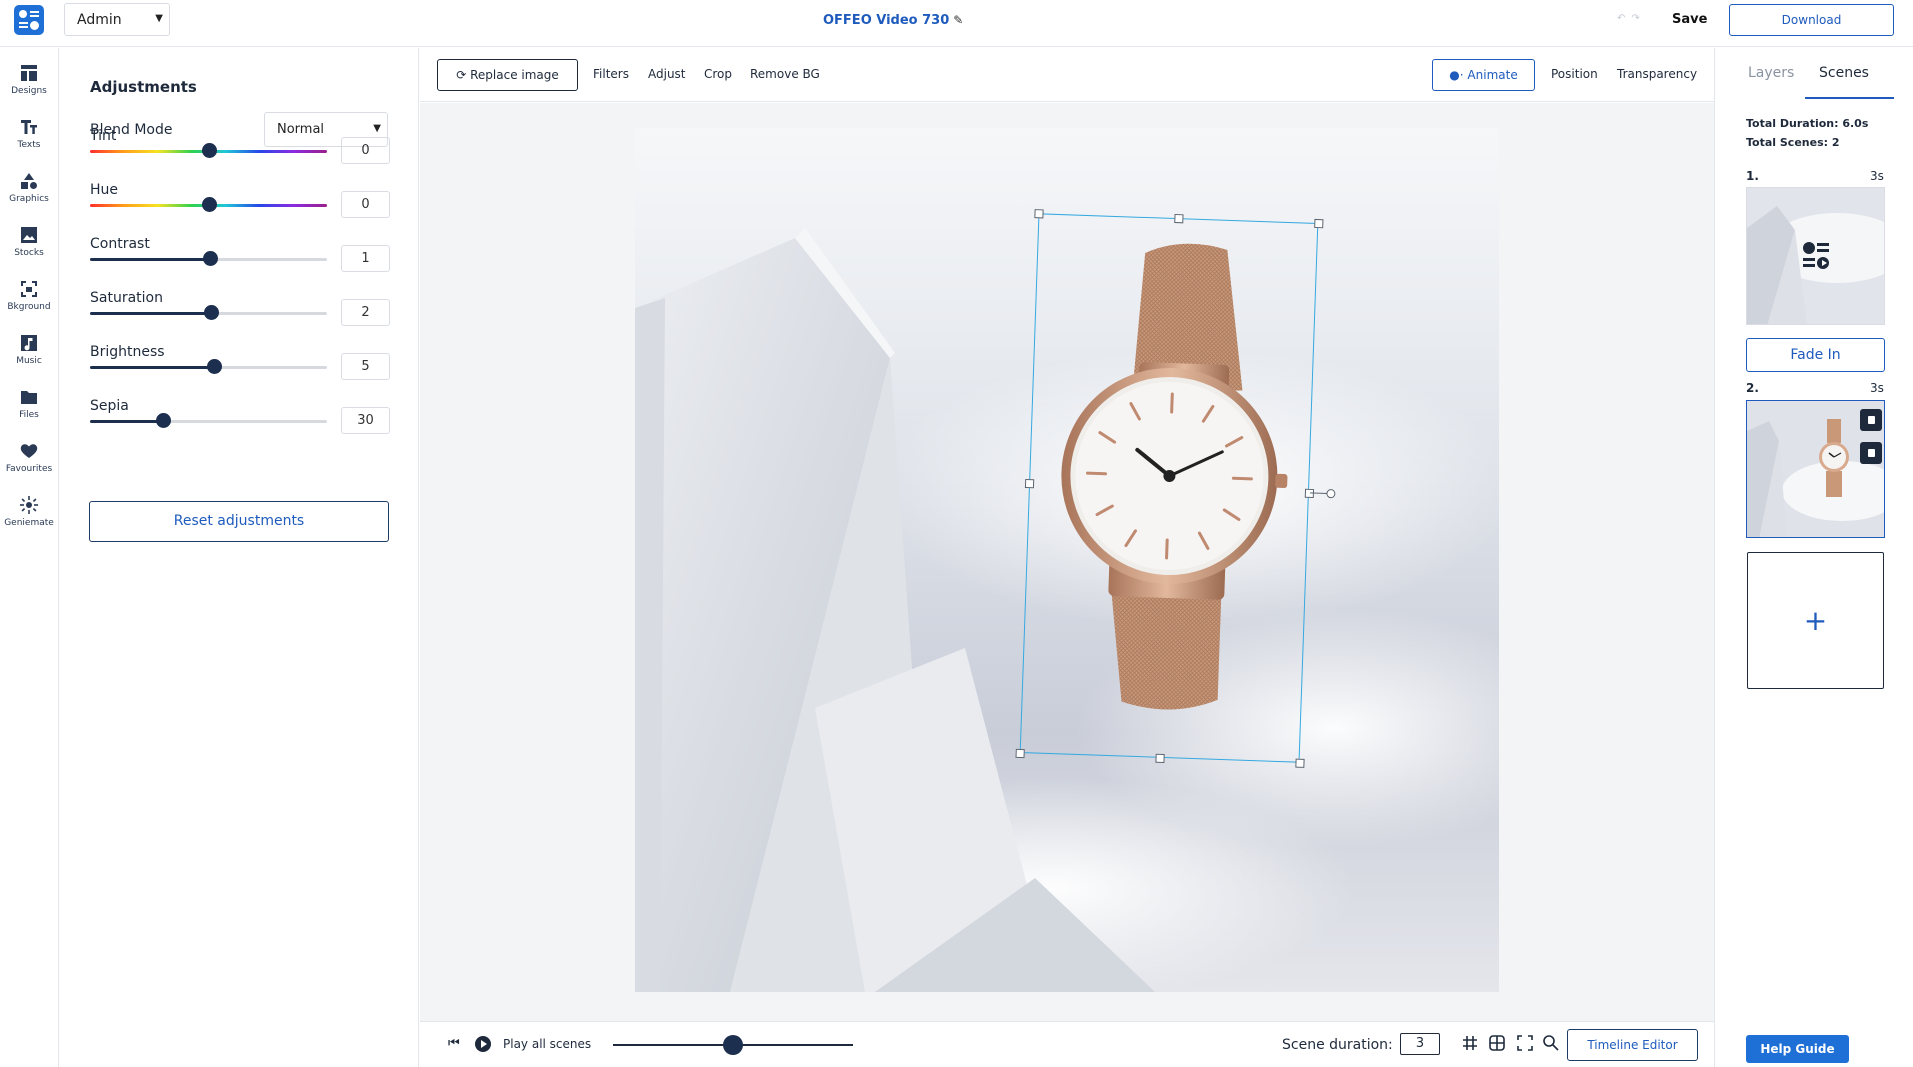 The width and height of the screenshot is (1913, 1067). I want to click on filters-button: Filters, so click(611, 74).